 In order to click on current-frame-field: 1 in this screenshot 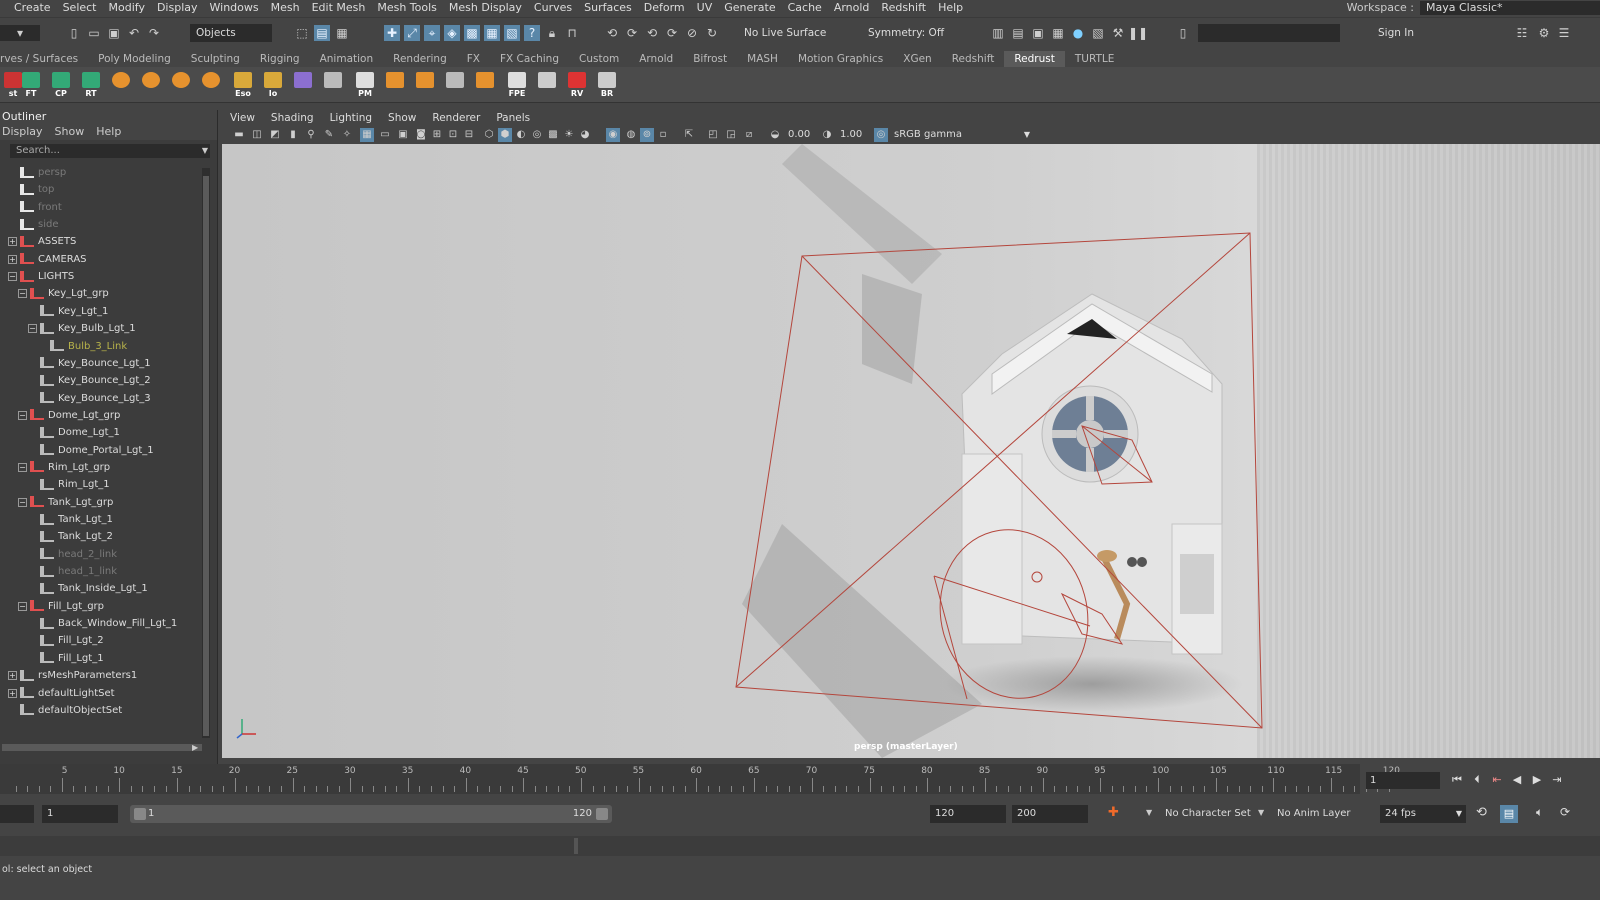, I will do `click(1403, 780)`.